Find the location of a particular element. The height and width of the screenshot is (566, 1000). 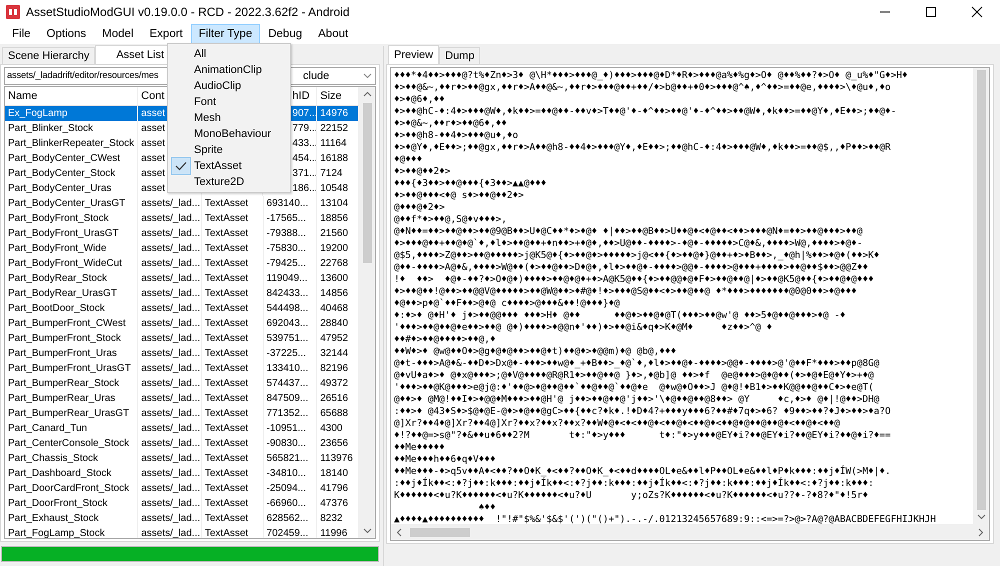

menu-item: Export is located at coordinates (166, 34).